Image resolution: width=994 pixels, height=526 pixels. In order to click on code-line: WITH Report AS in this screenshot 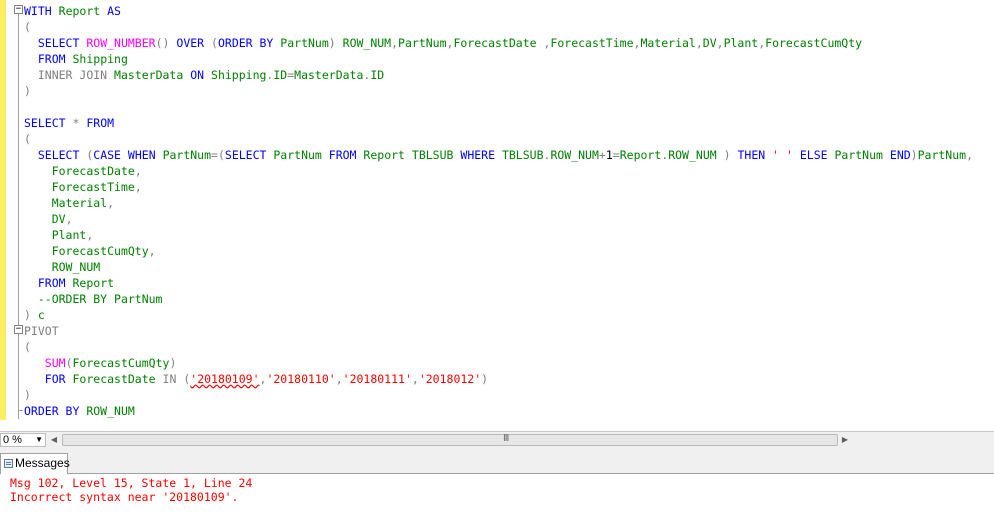, I will do `click(498, 11)`.